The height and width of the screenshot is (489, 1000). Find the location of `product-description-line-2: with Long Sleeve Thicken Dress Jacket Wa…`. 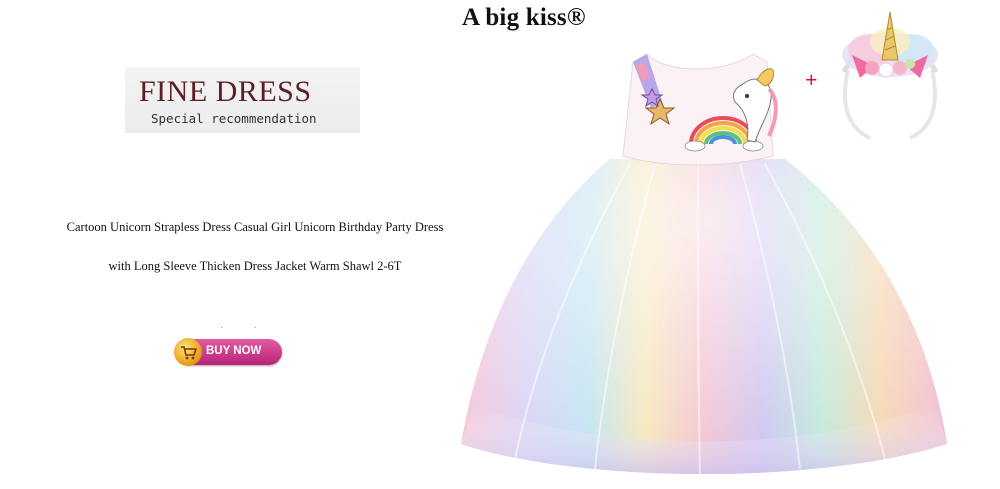

product-description-line-2: with Long Sleeve Thicken Dress Jacket Wa… is located at coordinates (255, 266).